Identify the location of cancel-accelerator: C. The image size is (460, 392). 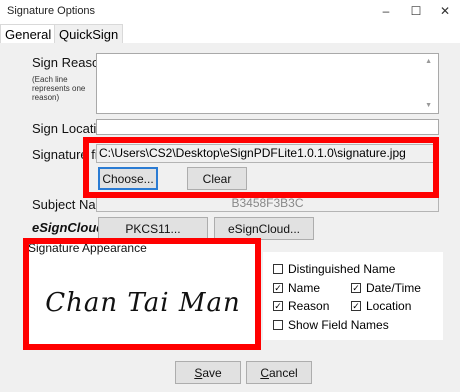
(264, 372).